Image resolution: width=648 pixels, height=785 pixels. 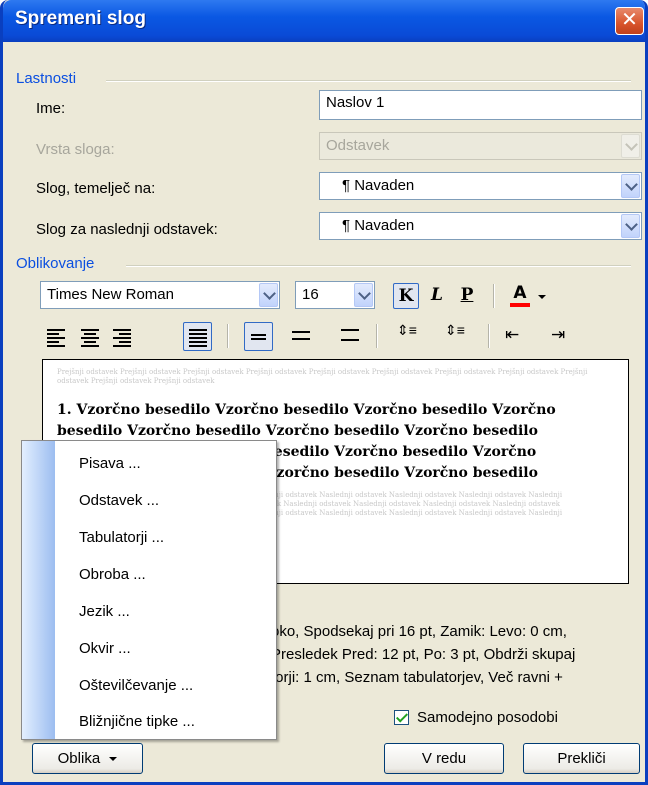 What do you see at coordinates (358, 145) in the screenshot?
I see `style-type-value: Odstavek` at bounding box center [358, 145].